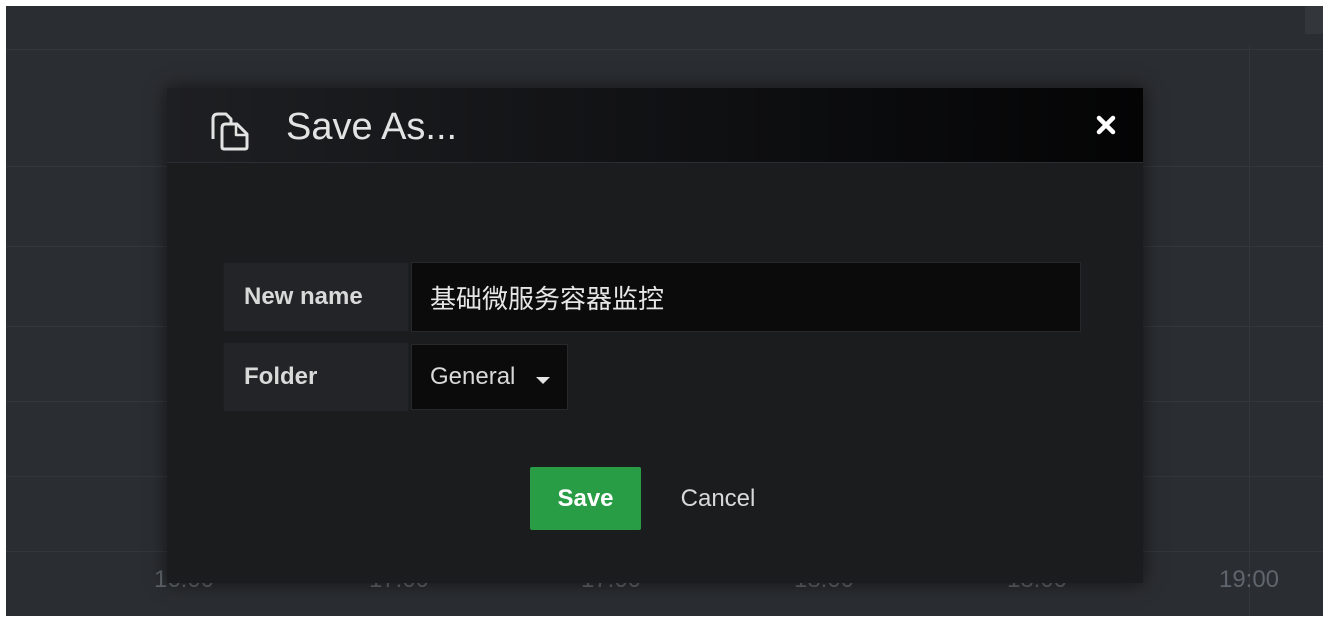 This screenshot has width=1327, height=620. What do you see at coordinates (1314, 20) in the screenshot?
I see `corner-block` at bounding box center [1314, 20].